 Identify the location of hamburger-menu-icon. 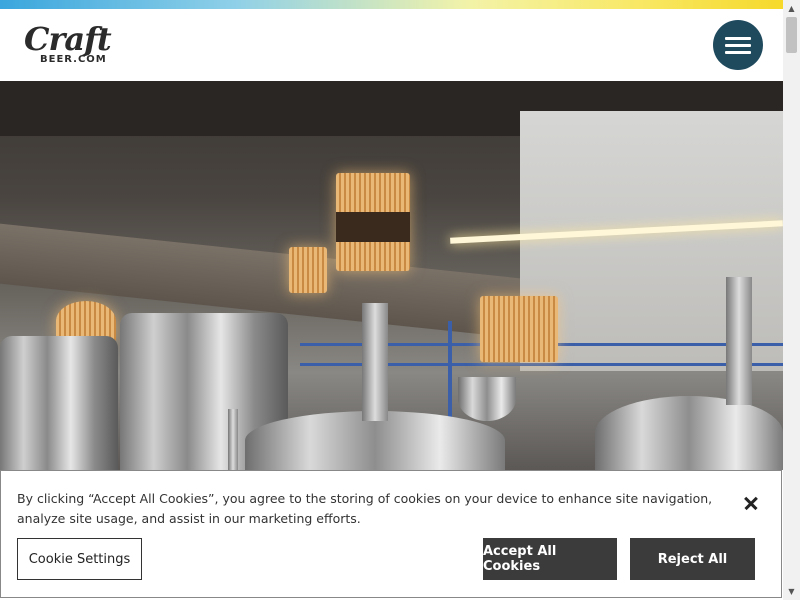
(738, 45).